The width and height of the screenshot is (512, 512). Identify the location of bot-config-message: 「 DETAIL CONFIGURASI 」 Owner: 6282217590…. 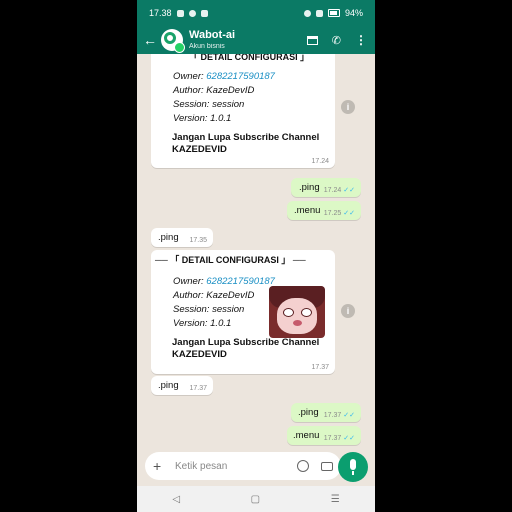
(243, 111).